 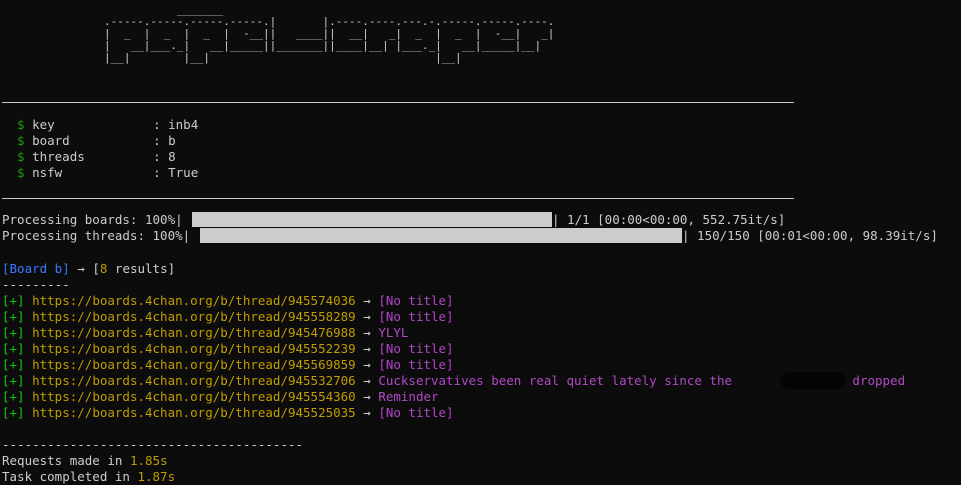 What do you see at coordinates (669, 219) in the screenshot?
I see `progress-boards-stats: | 1/1 [00:00<00:00, 552.75it/s]` at bounding box center [669, 219].